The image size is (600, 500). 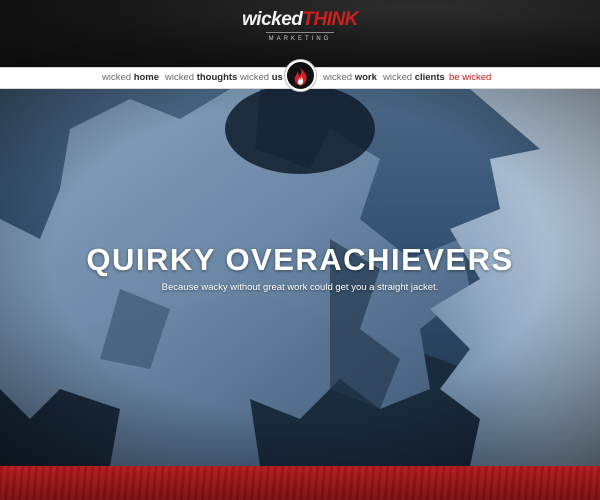 I want to click on site-header: wickedTHINK MARKETING, so click(x=300, y=33).